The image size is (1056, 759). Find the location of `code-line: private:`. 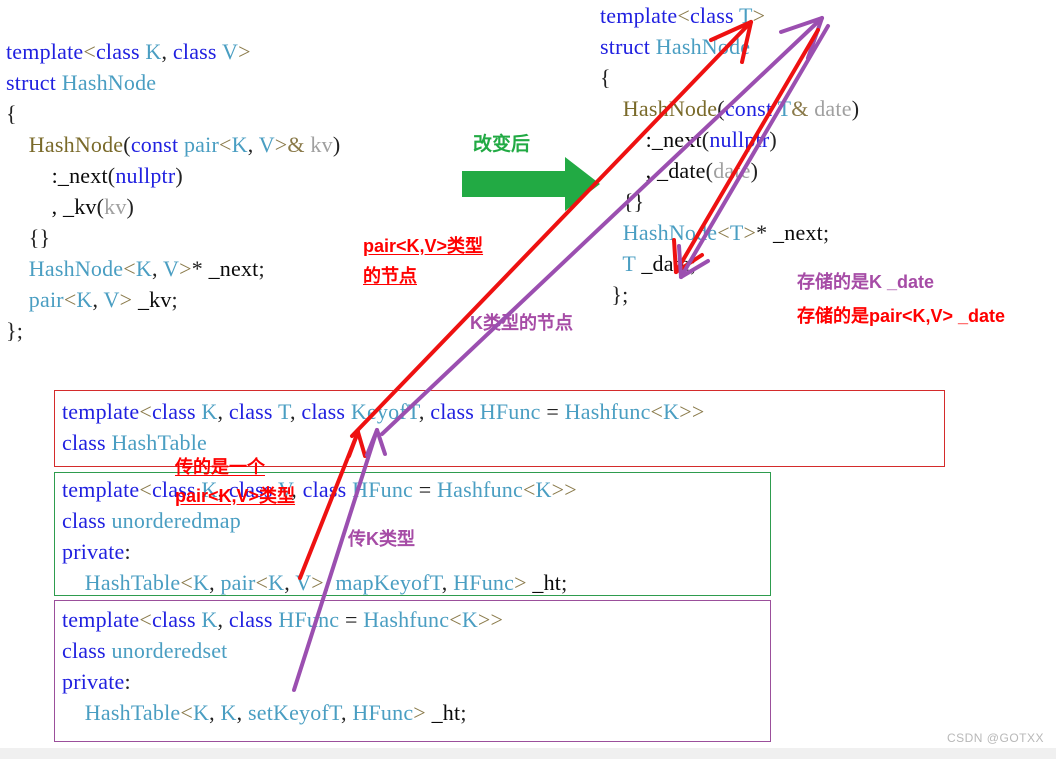

code-line: private: is located at coordinates (319, 551).